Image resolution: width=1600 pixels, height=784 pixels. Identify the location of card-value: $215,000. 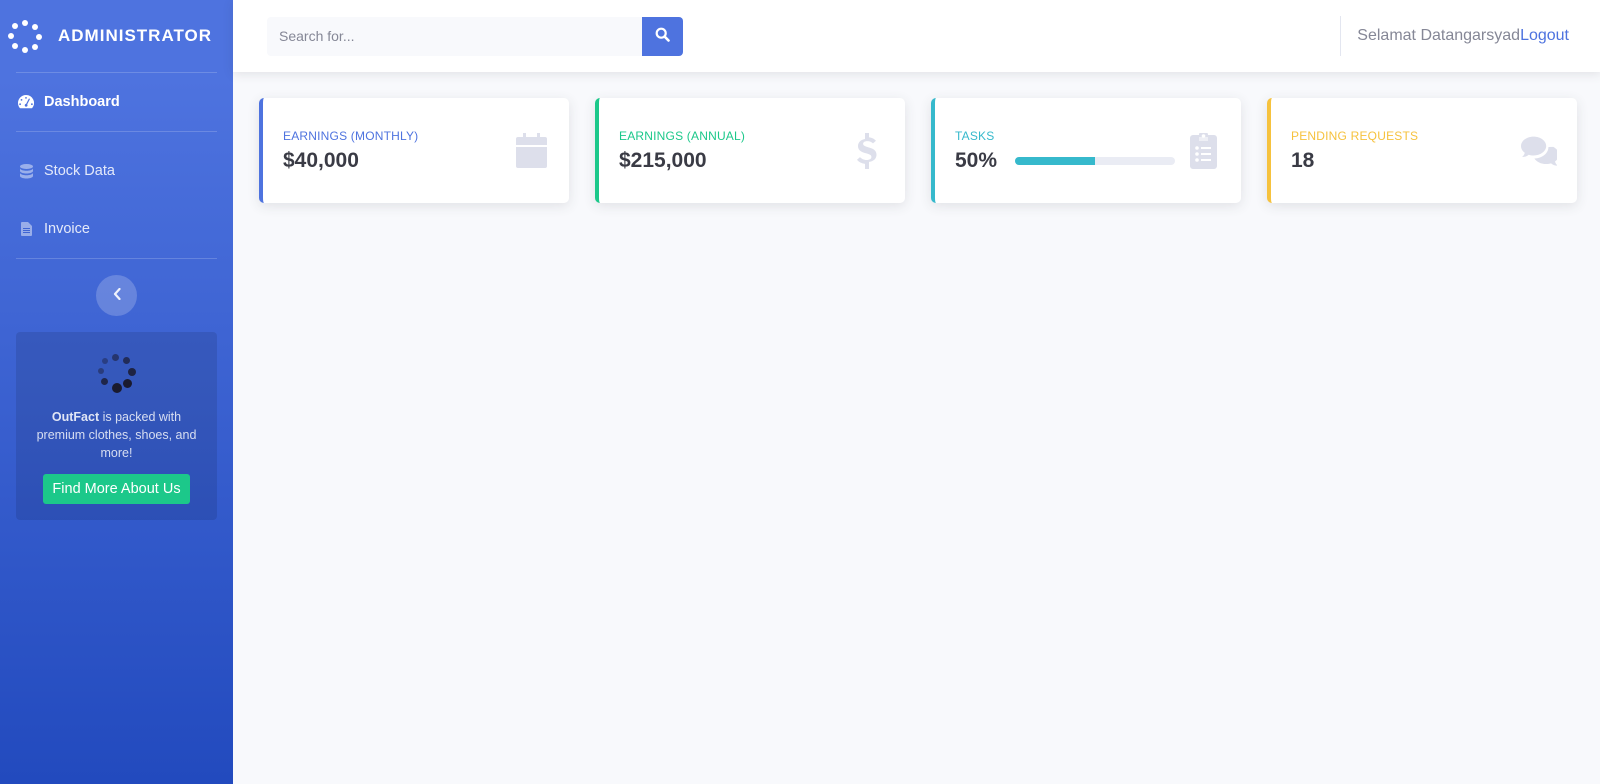
(663, 160).